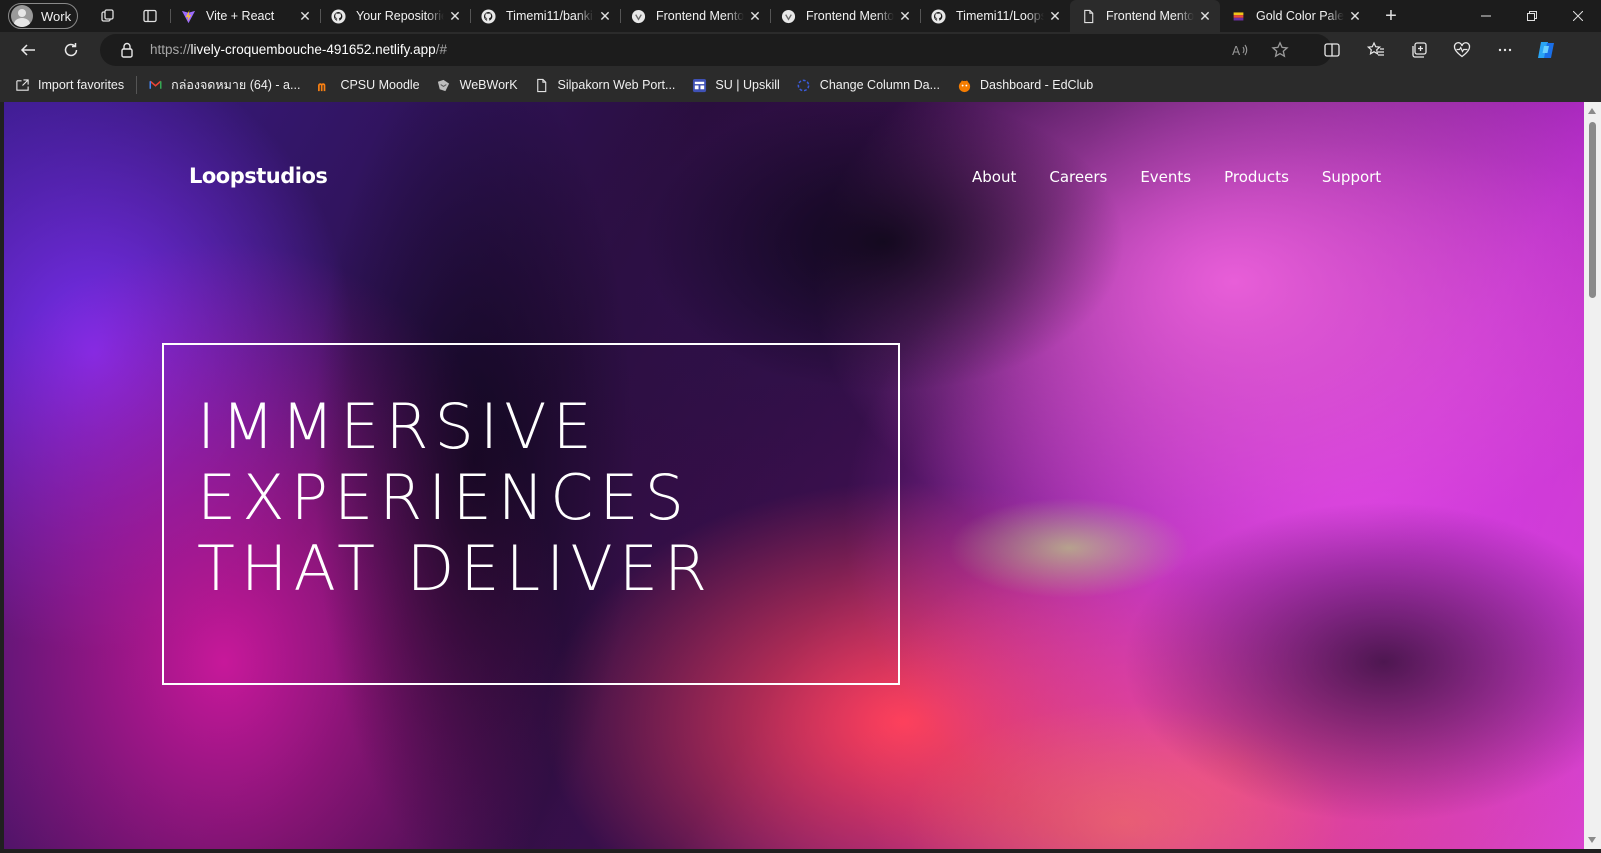 Image resolution: width=1601 pixels, height=853 pixels. What do you see at coordinates (444, 85) in the screenshot?
I see `webwork-icon` at bounding box center [444, 85].